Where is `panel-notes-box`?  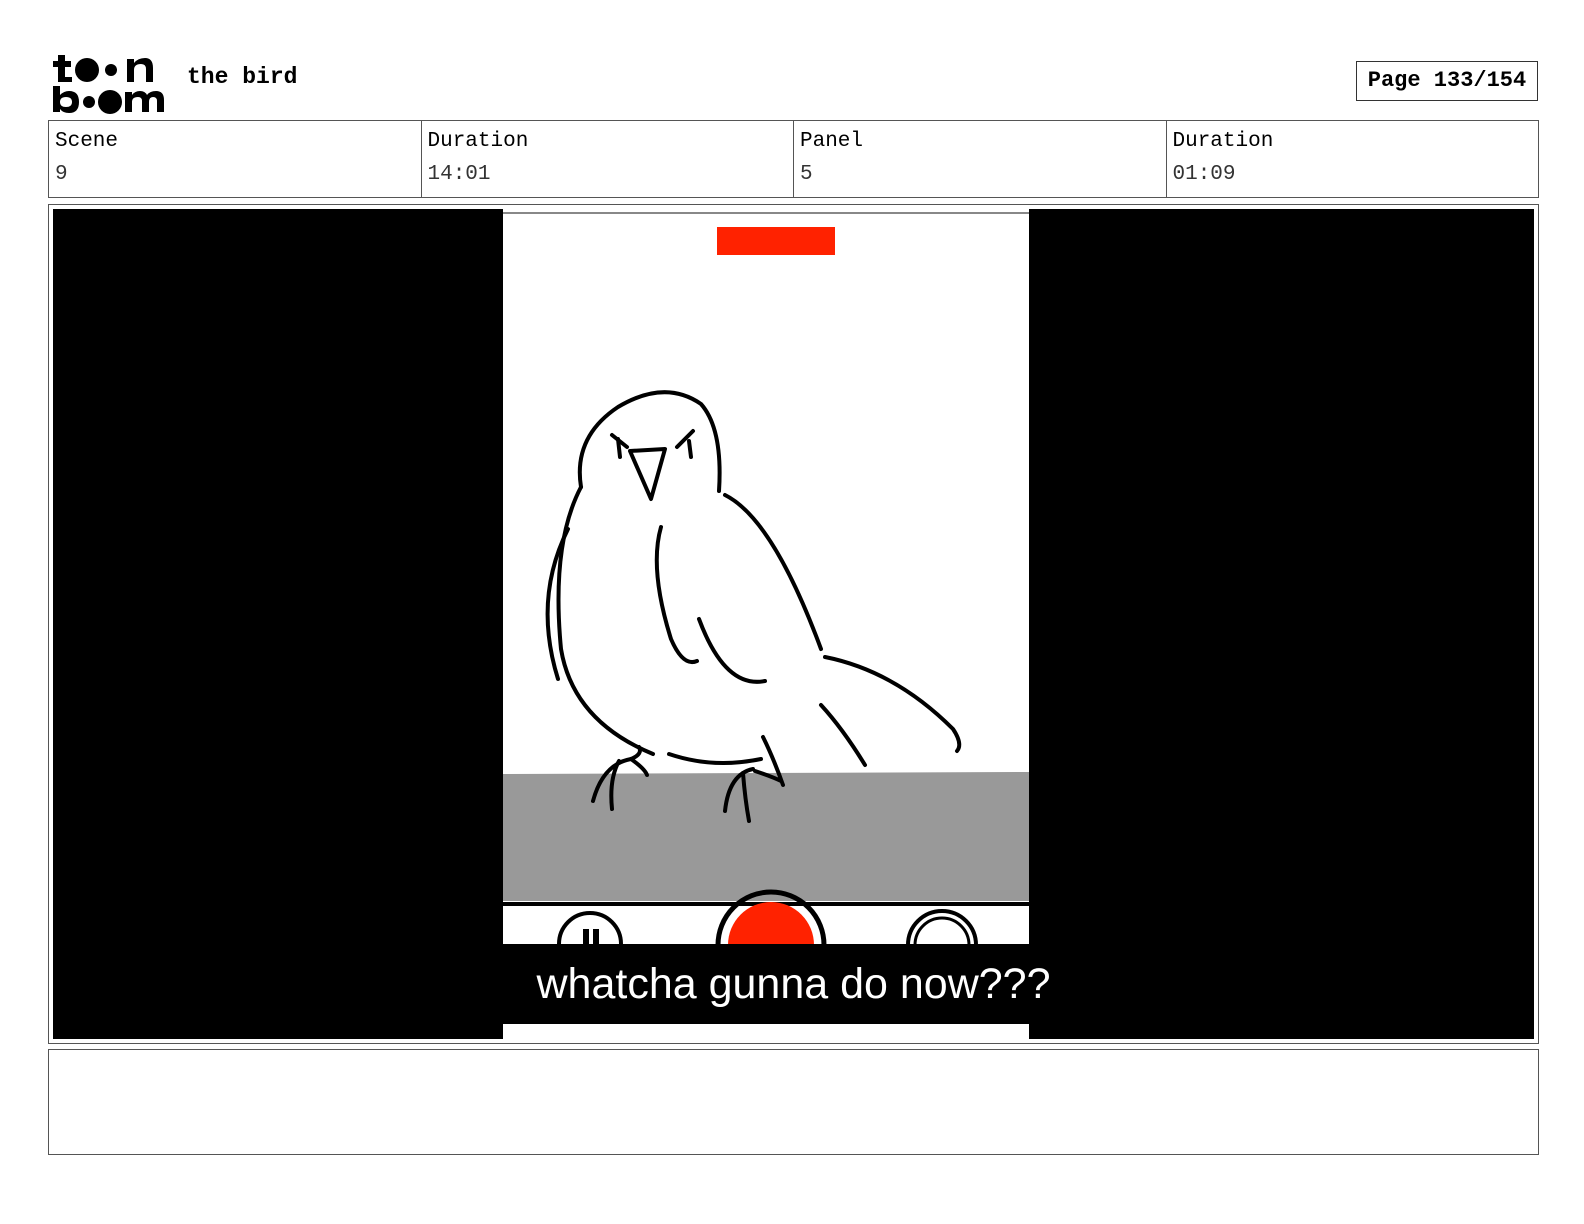 panel-notes-box is located at coordinates (793, 1102).